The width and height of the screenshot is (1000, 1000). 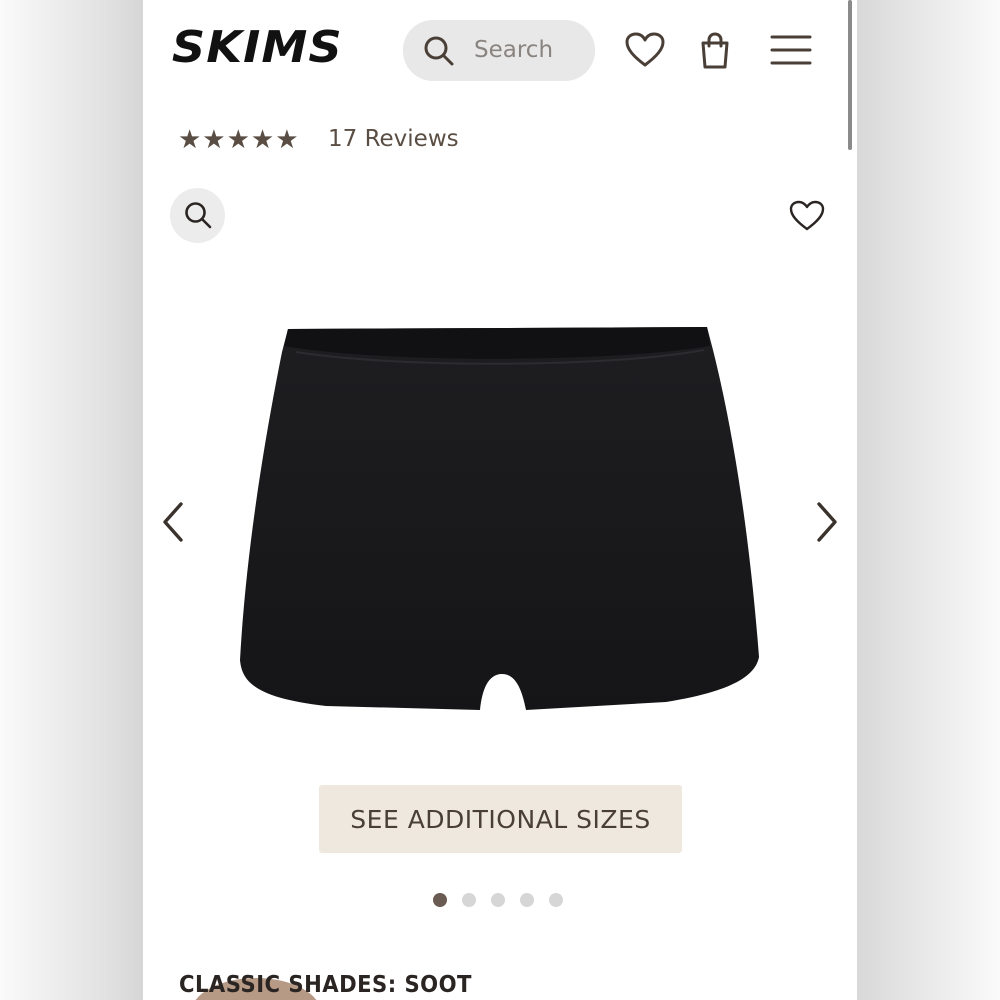 I want to click on bag-icon, so click(x=715, y=51).